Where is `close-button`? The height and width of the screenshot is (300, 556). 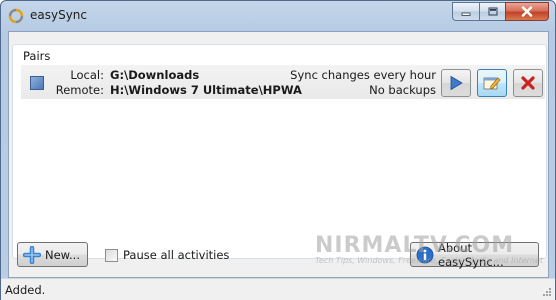
close-button is located at coordinates (527, 11).